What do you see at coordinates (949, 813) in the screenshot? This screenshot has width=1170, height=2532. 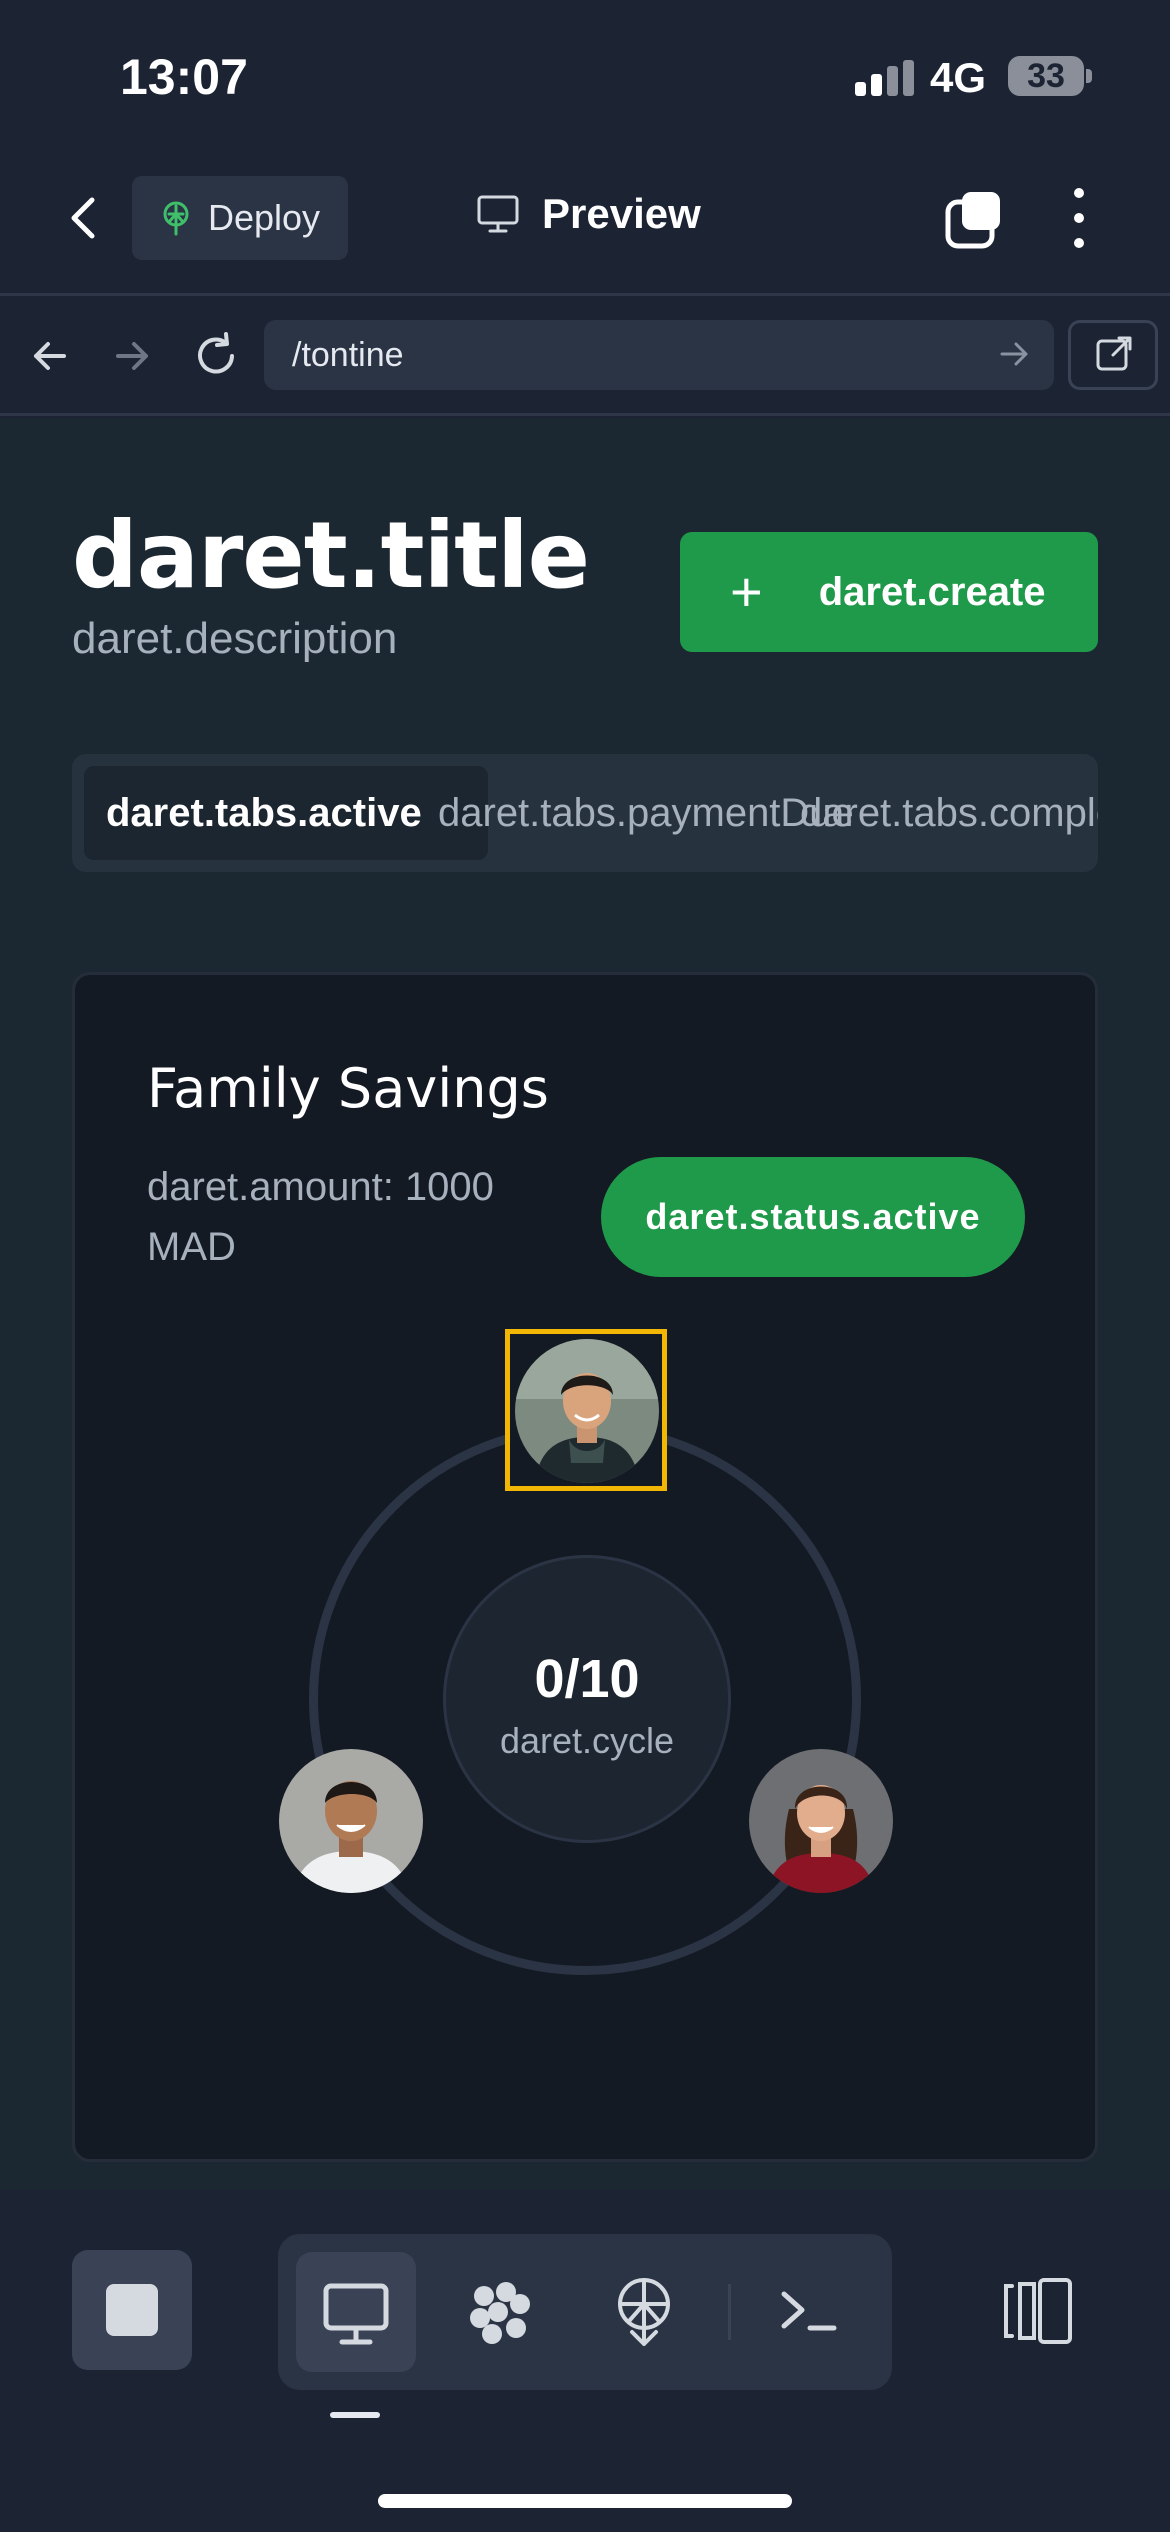 I see `tab-completed: daret.tabs.completed` at bounding box center [949, 813].